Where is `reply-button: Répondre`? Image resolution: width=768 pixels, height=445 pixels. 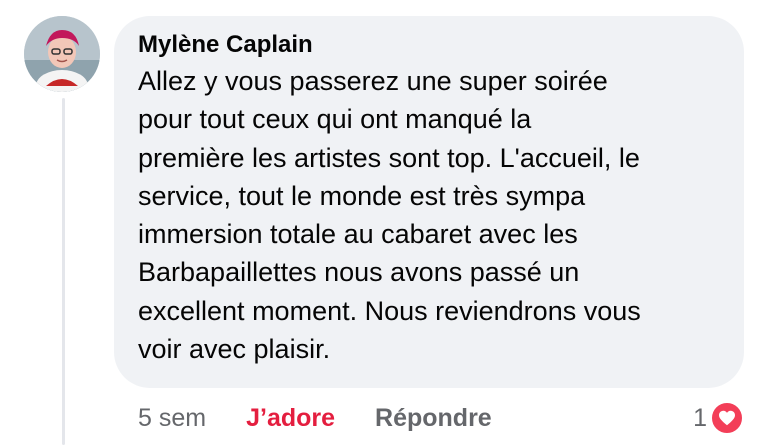
reply-button: Répondre is located at coordinates (433, 418).